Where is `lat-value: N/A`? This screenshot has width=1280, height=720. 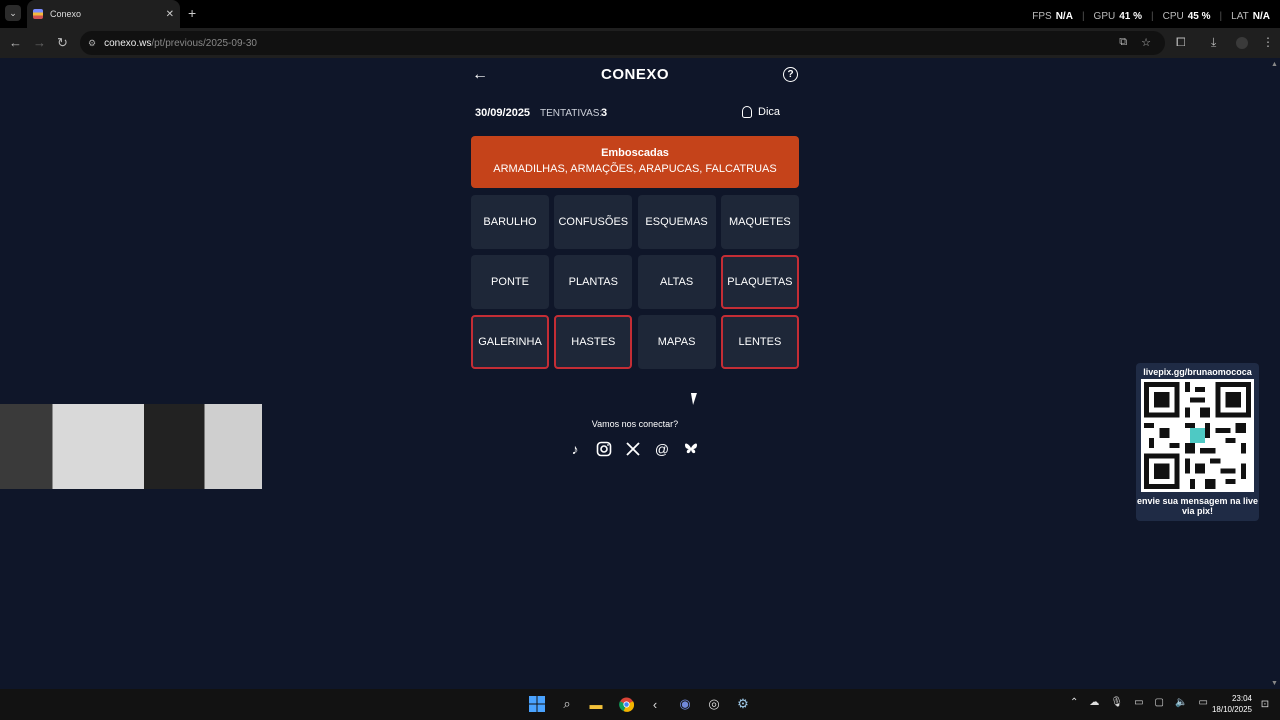
lat-value: N/A is located at coordinates (1261, 16).